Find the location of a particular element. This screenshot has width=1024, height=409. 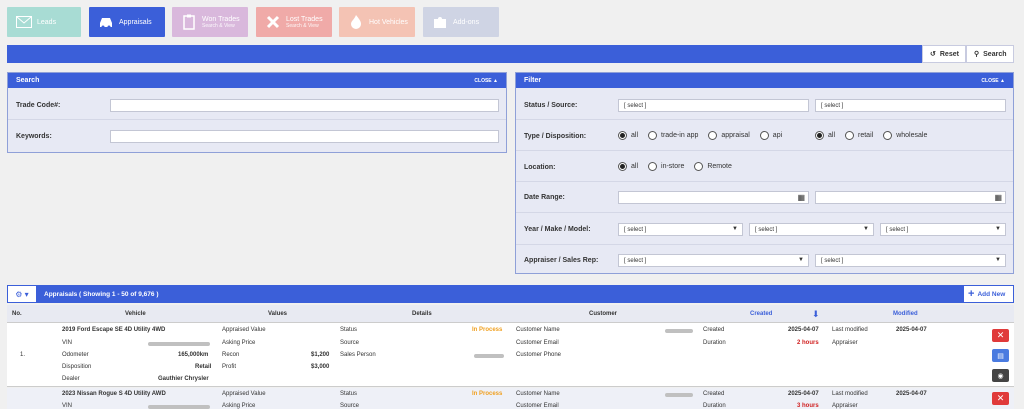

salesperson-label: Sales Person is located at coordinates (358, 355).